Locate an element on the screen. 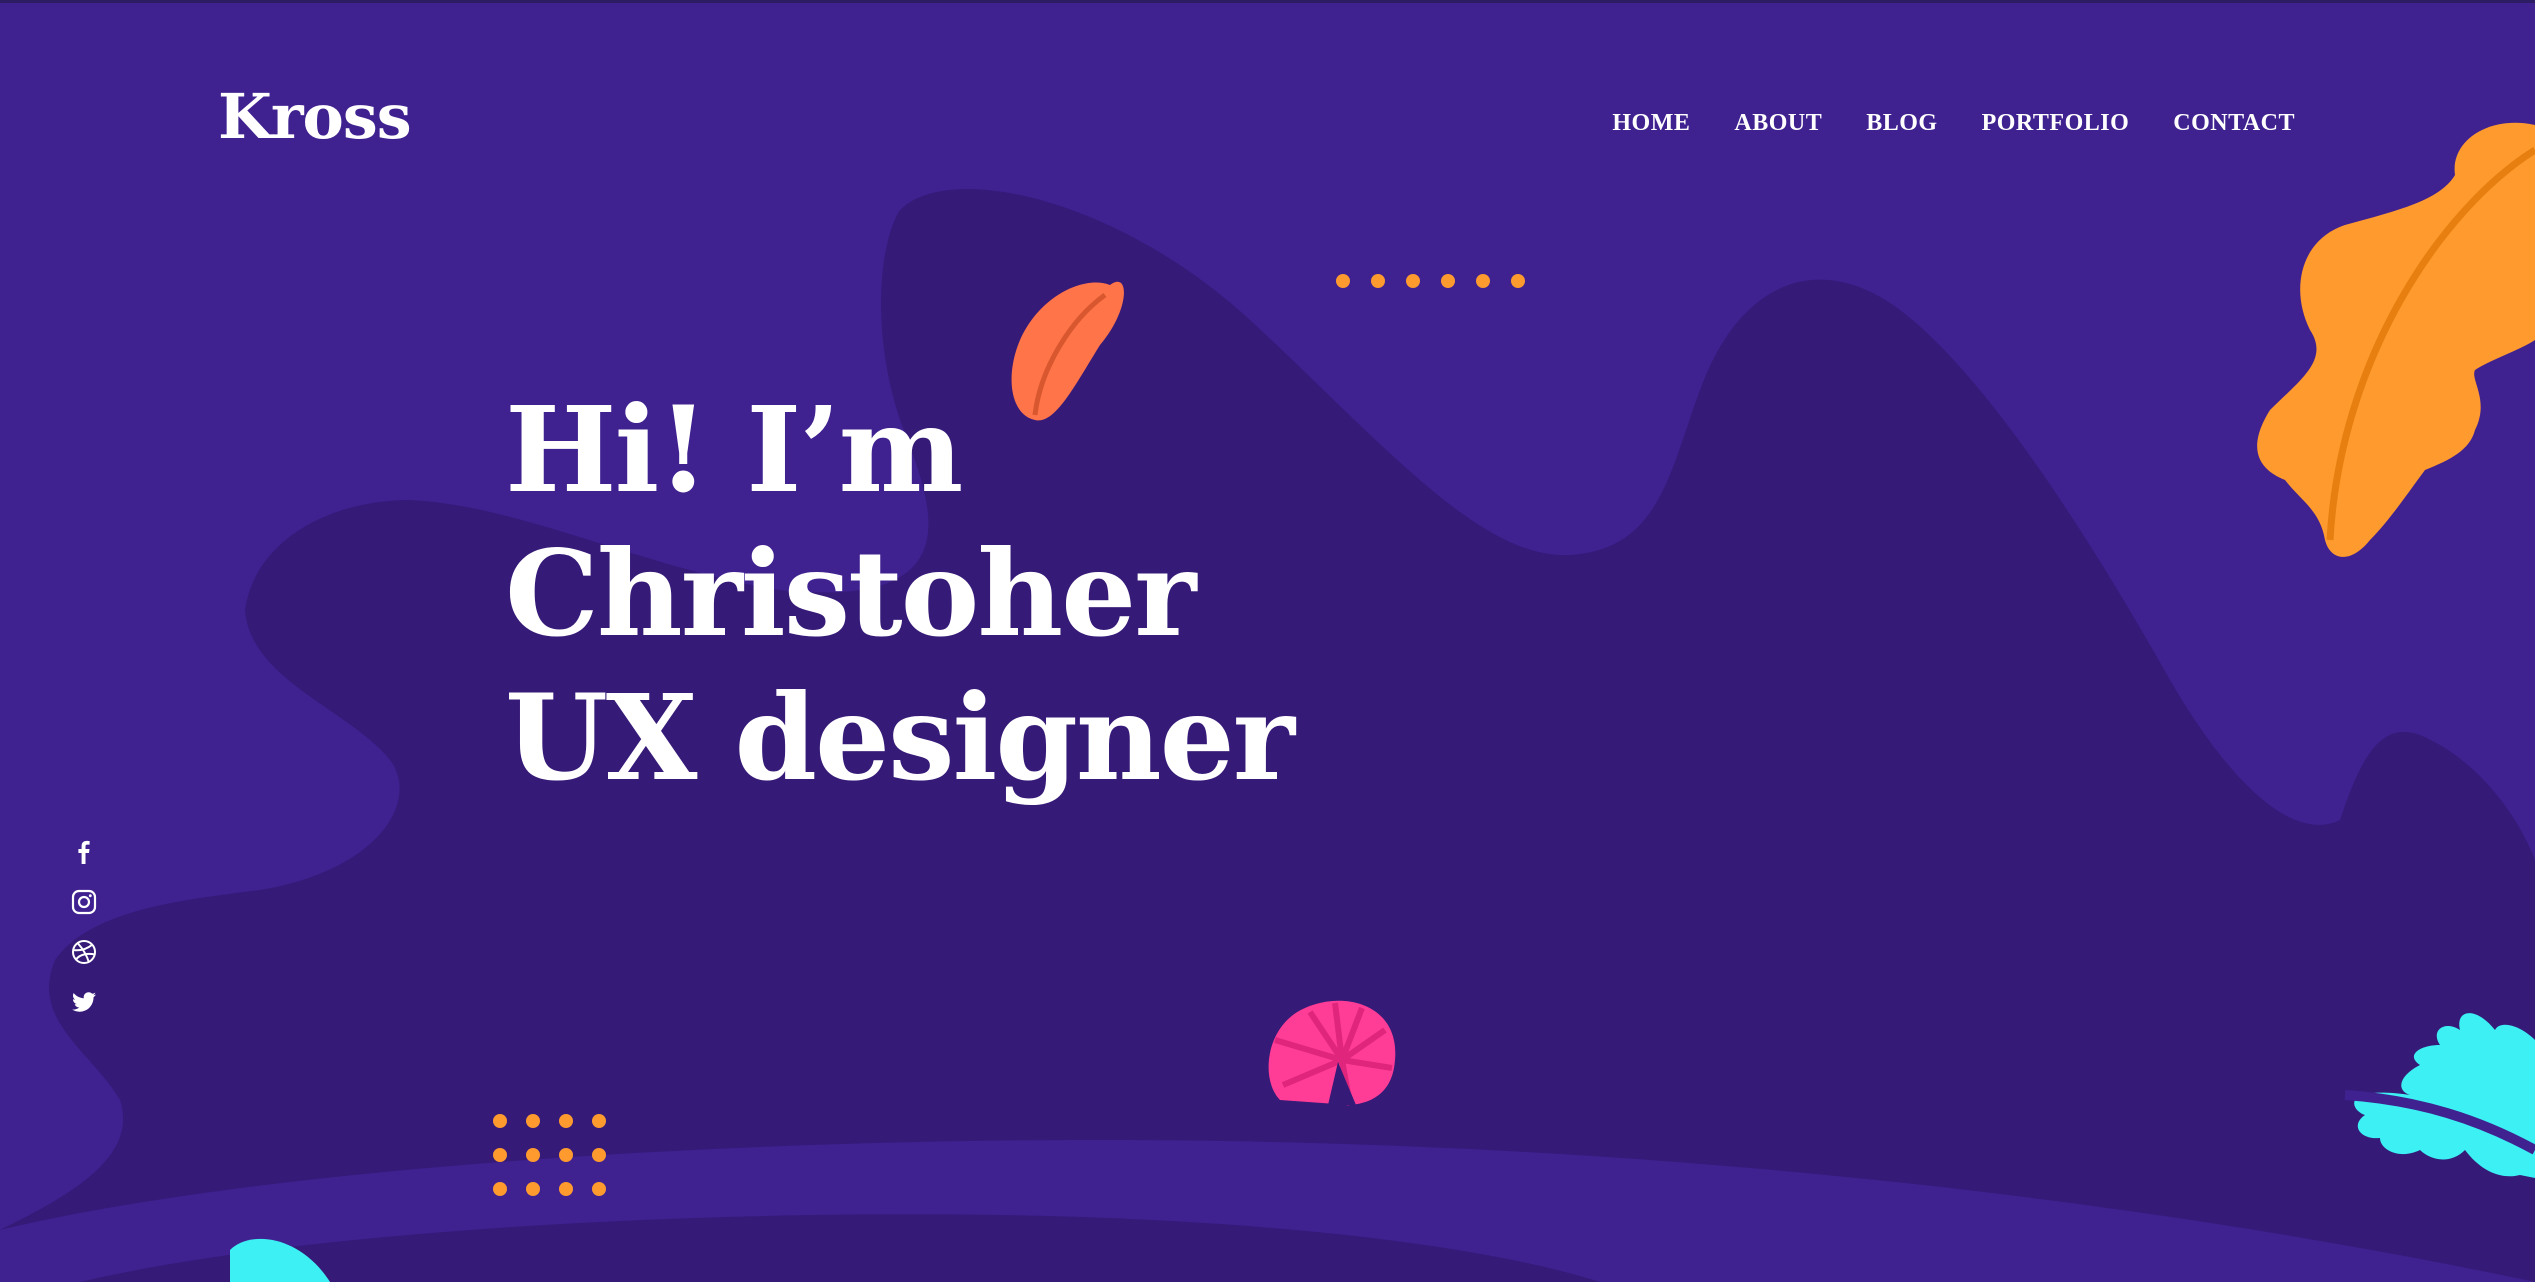 This screenshot has width=2535, height=1282. dots-row is located at coordinates (1430, 281).